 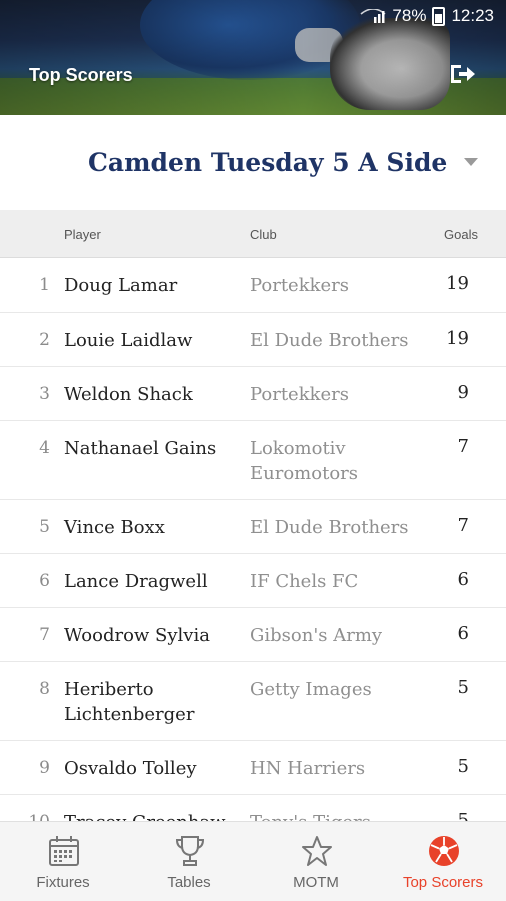 I want to click on row-player: Doug Lamar, so click(x=121, y=285).